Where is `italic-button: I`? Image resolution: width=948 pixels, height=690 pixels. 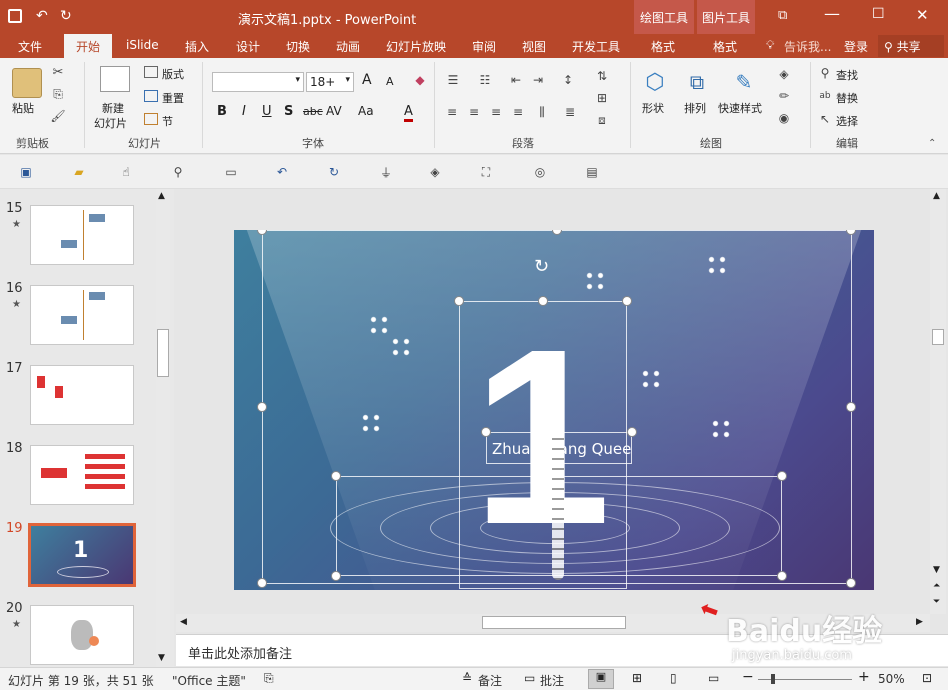
italic-button: I is located at coordinates (244, 111).